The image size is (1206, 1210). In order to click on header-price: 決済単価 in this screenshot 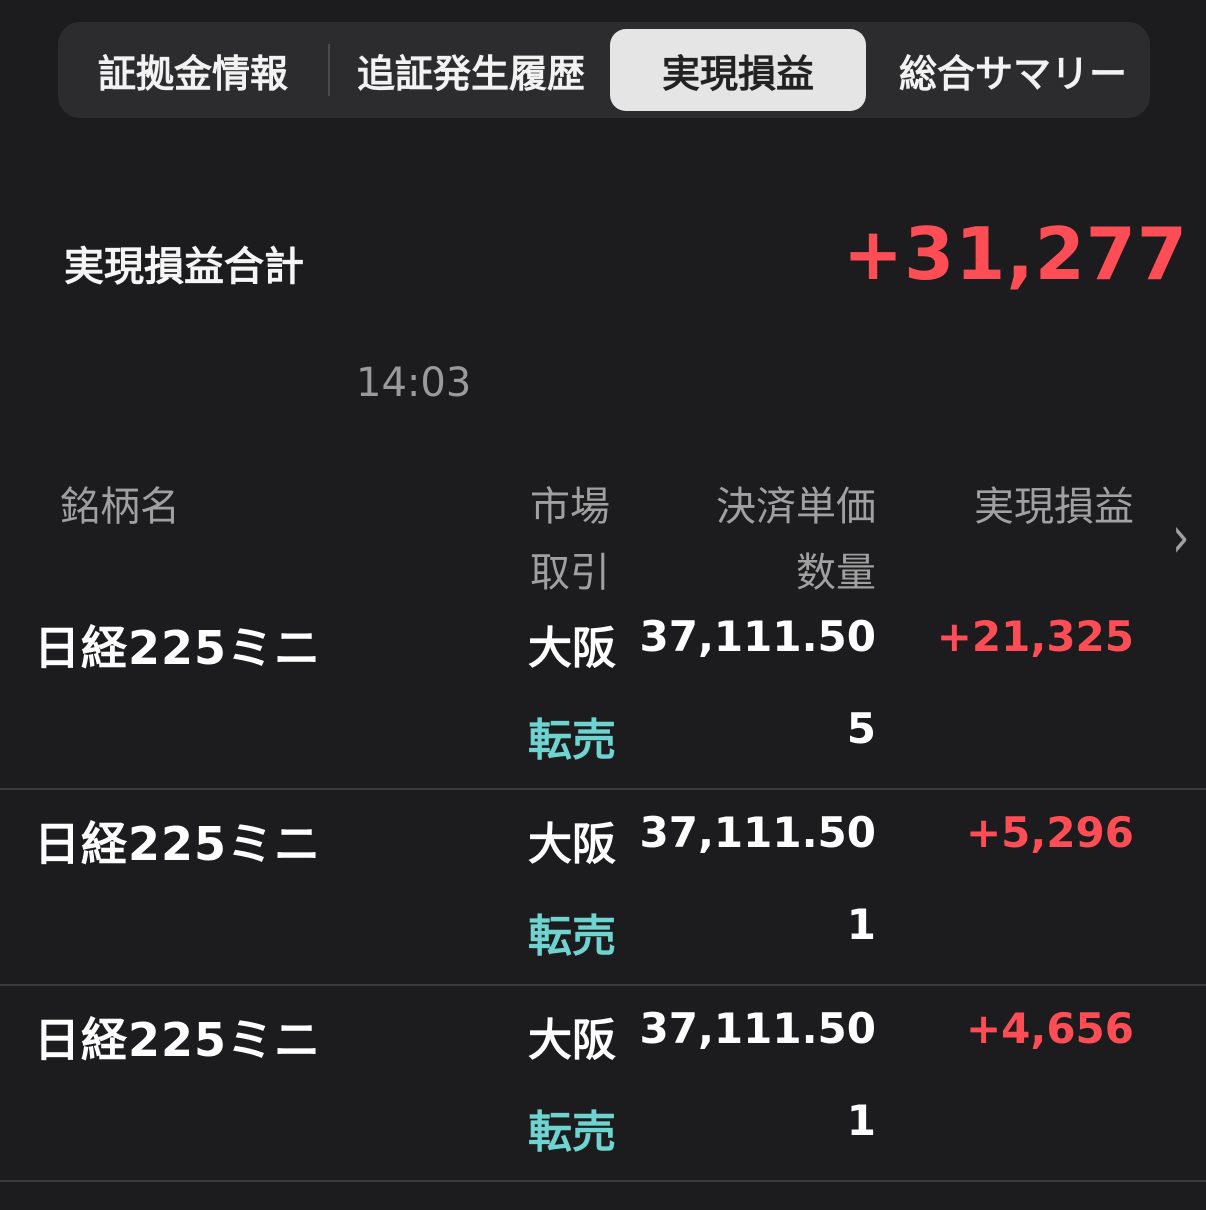, I will do `click(796, 507)`.